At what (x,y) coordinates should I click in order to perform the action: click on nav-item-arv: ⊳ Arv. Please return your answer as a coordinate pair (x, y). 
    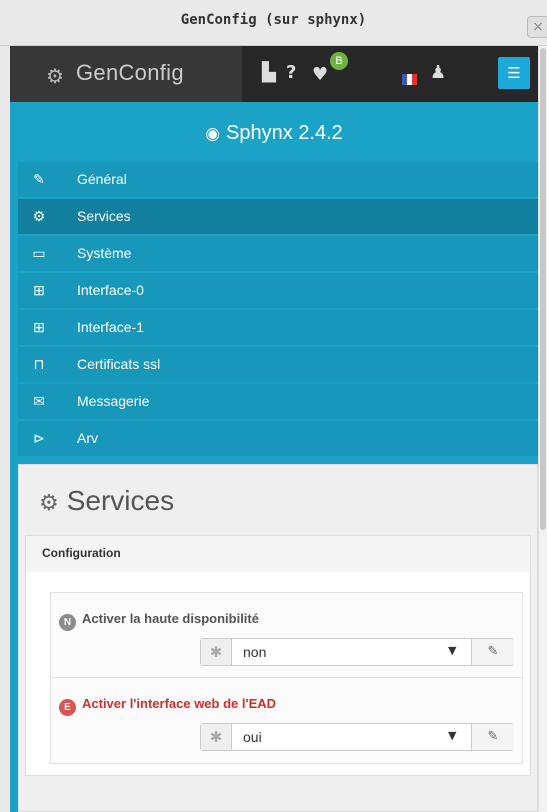
    Looking at the image, I should click on (278, 438).